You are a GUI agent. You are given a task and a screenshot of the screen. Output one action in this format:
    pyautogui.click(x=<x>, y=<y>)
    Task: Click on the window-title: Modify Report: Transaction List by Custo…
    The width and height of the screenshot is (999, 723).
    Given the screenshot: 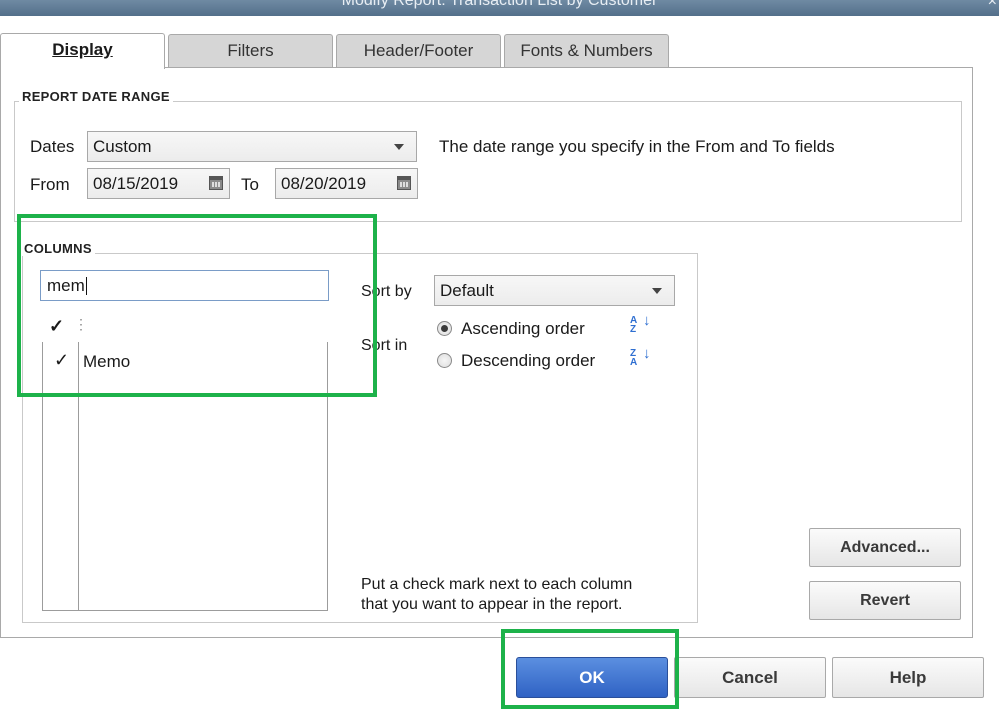 What is the action you would take?
    pyautogui.click(x=499, y=4)
    